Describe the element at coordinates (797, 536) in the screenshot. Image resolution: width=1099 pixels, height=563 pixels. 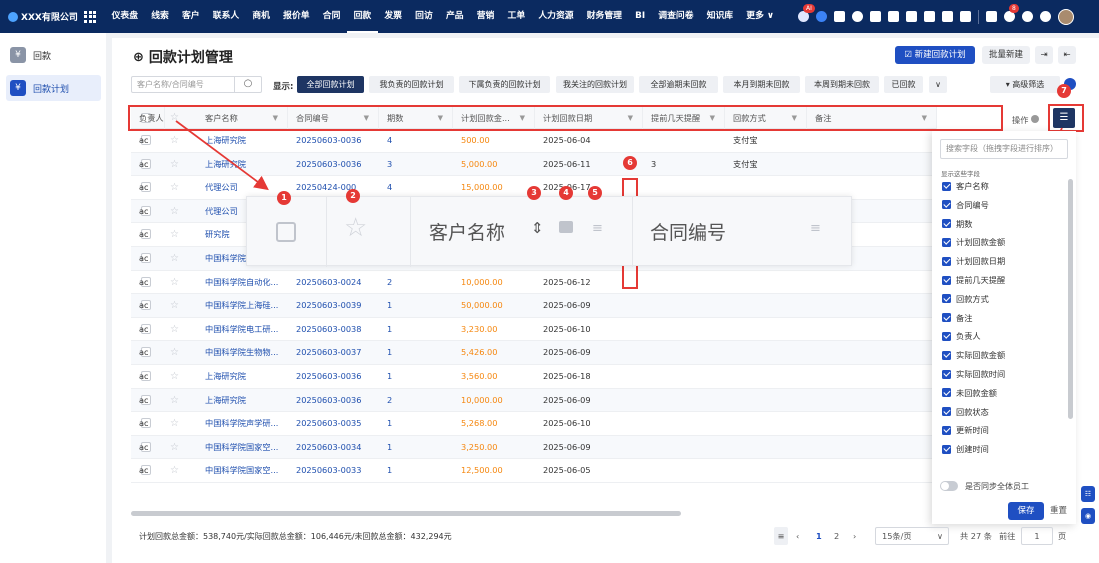
I see `prev-page-icon: ‹` at that location.